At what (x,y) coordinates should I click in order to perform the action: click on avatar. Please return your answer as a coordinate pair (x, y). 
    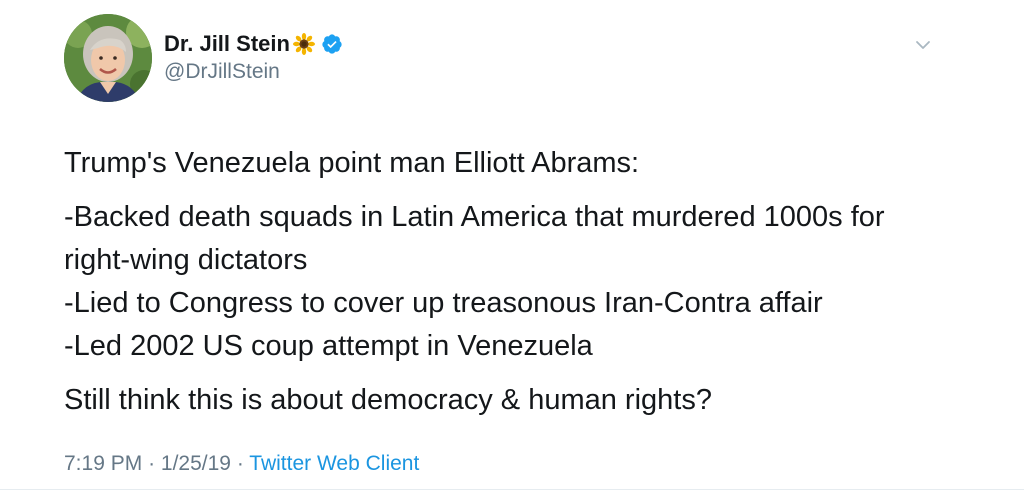
    Looking at the image, I should click on (108, 58).